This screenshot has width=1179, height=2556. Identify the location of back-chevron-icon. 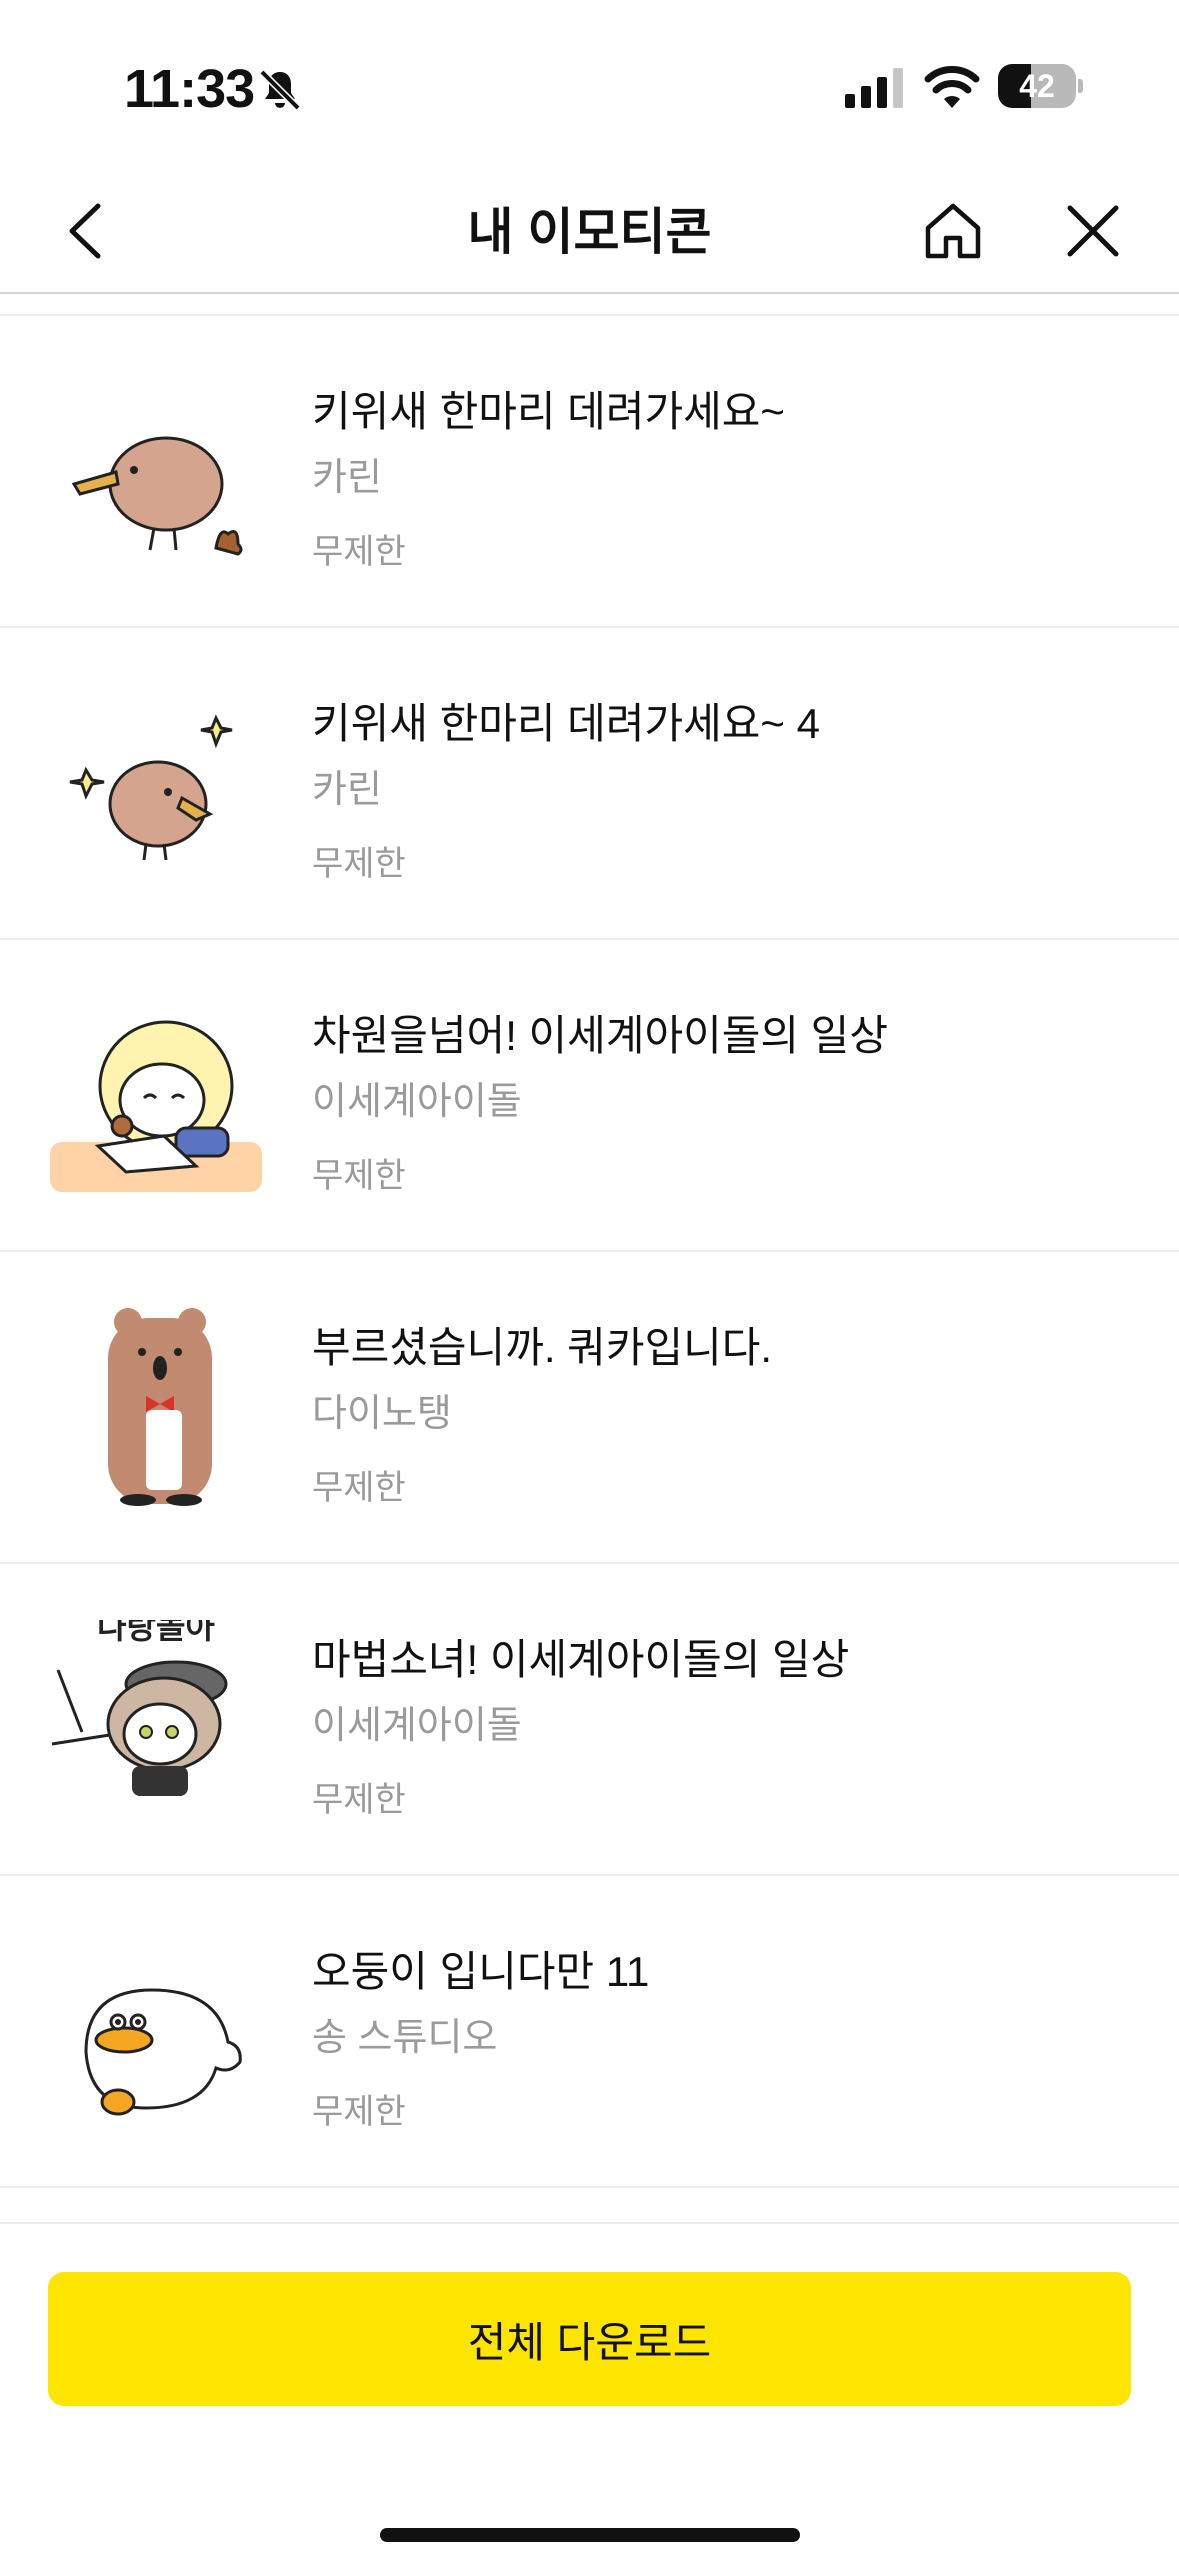
(86, 231).